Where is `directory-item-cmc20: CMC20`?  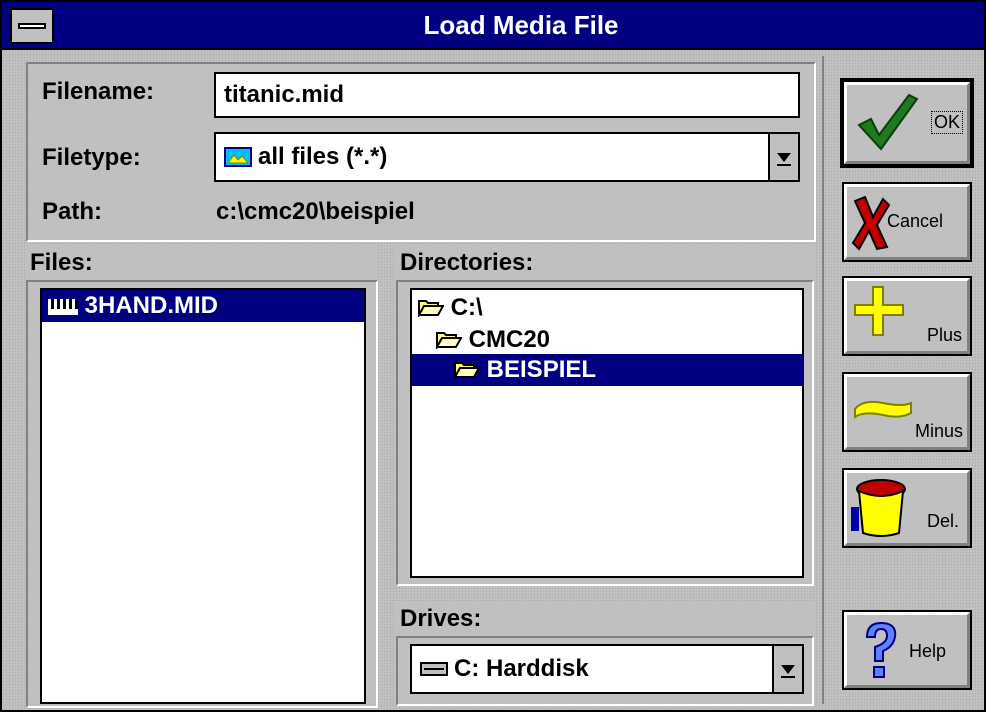 directory-item-cmc20: CMC20 is located at coordinates (616, 340).